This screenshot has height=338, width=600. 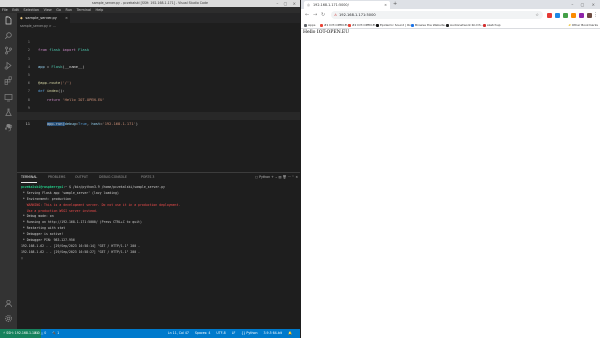 I want to click on ports-status: 🔌 1, so click(x=55, y=333).